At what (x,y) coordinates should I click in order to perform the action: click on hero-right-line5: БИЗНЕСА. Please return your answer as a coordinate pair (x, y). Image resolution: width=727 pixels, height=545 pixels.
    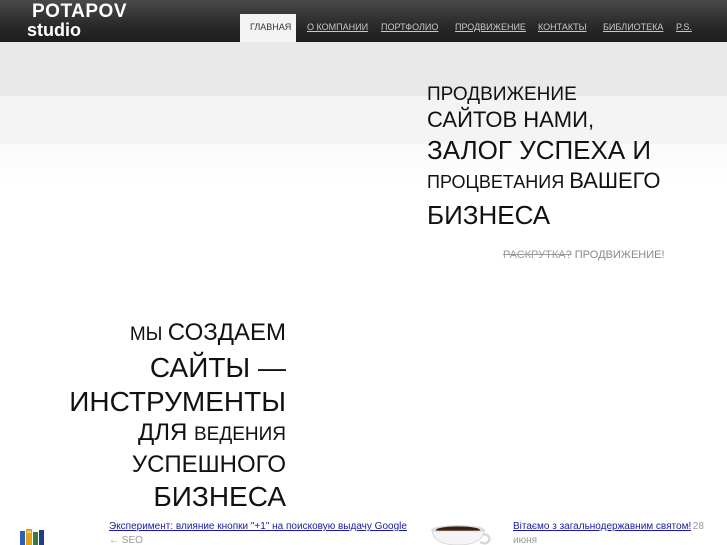
    Looking at the image, I should click on (489, 215).